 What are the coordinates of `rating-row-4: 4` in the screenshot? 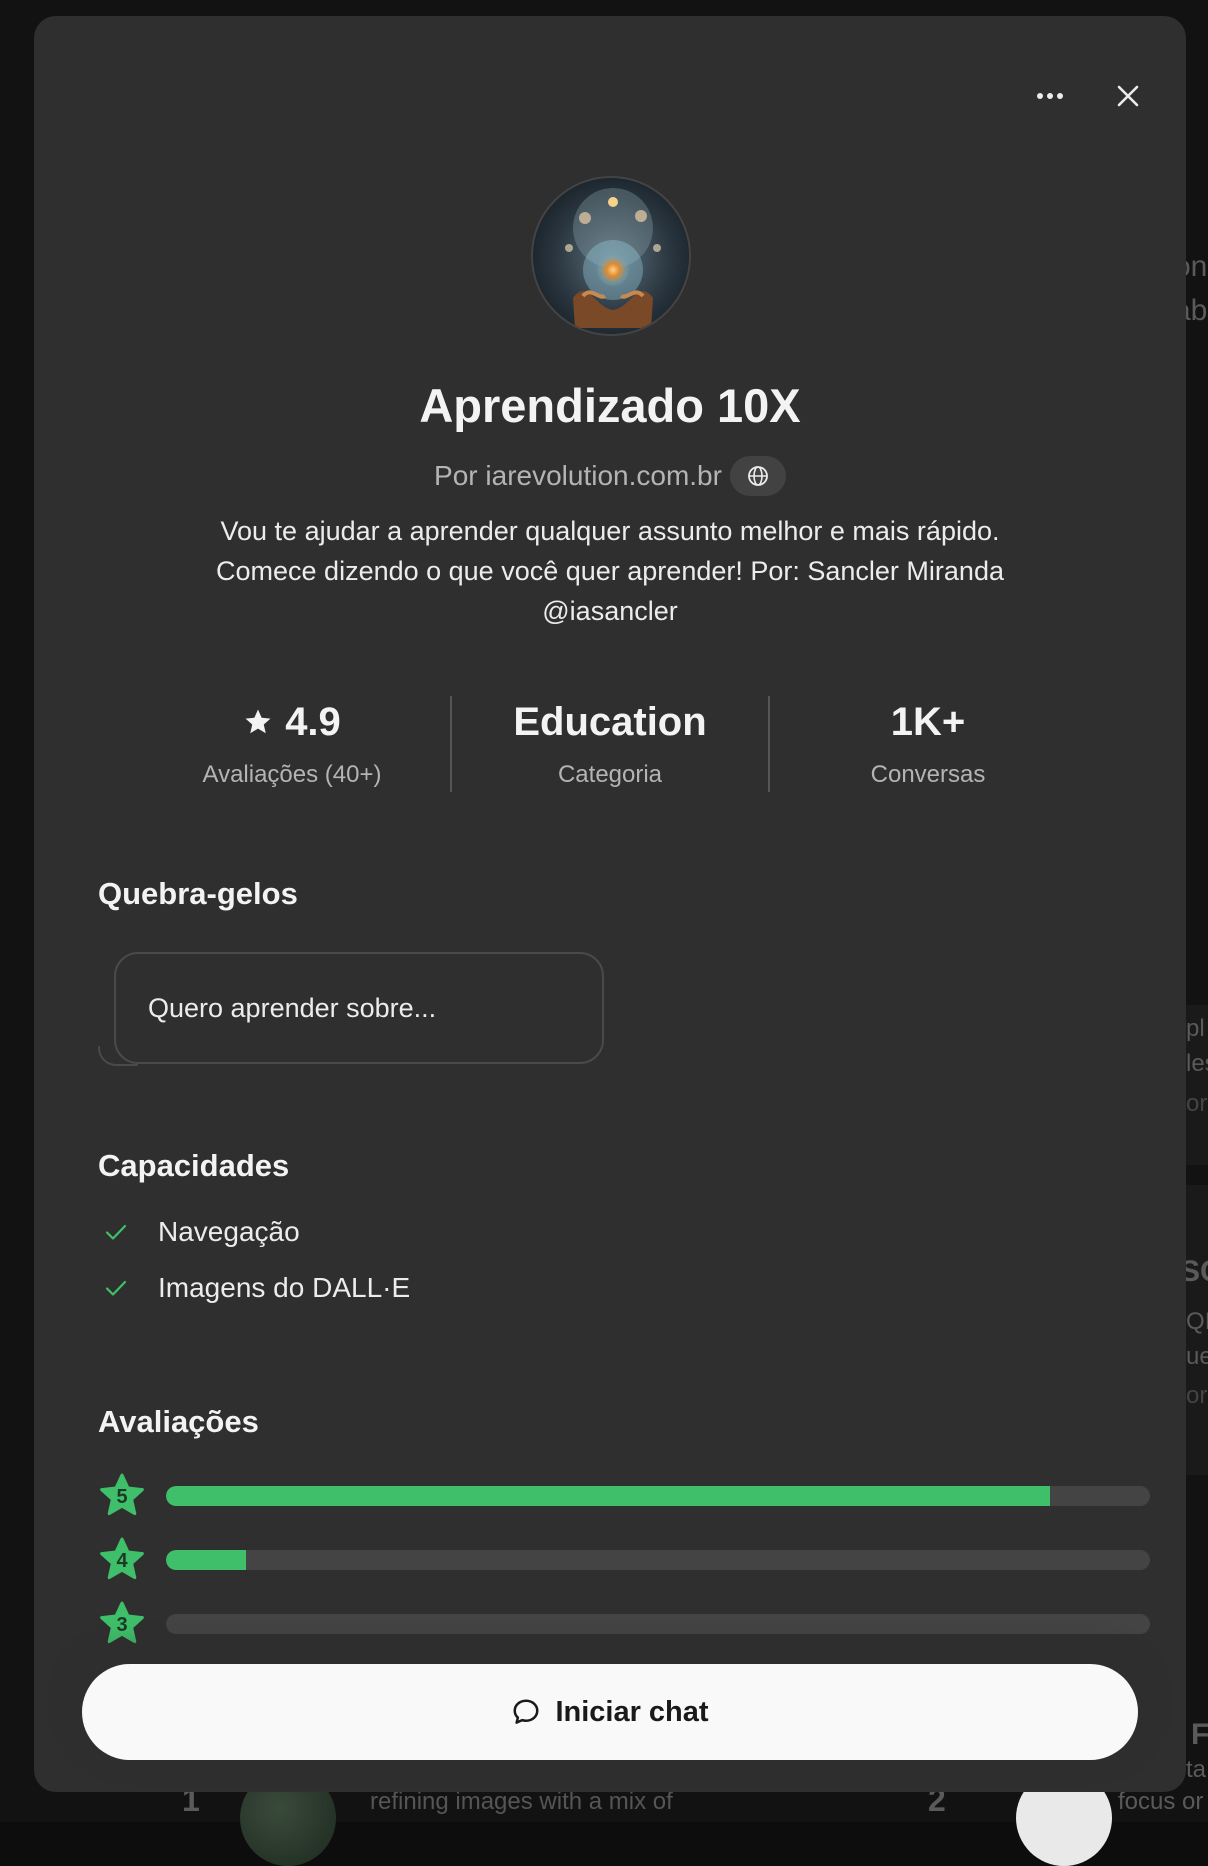 It's located at (628, 1560).